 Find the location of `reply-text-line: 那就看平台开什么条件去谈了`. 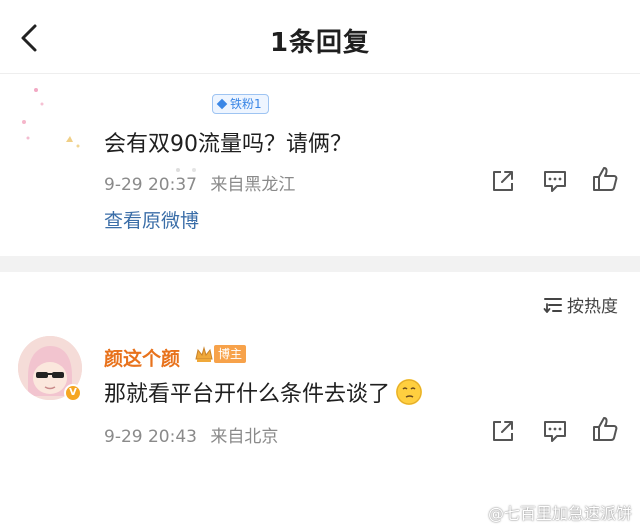

reply-text-line: 那就看平台开什么条件去谈了 is located at coordinates (263, 392).